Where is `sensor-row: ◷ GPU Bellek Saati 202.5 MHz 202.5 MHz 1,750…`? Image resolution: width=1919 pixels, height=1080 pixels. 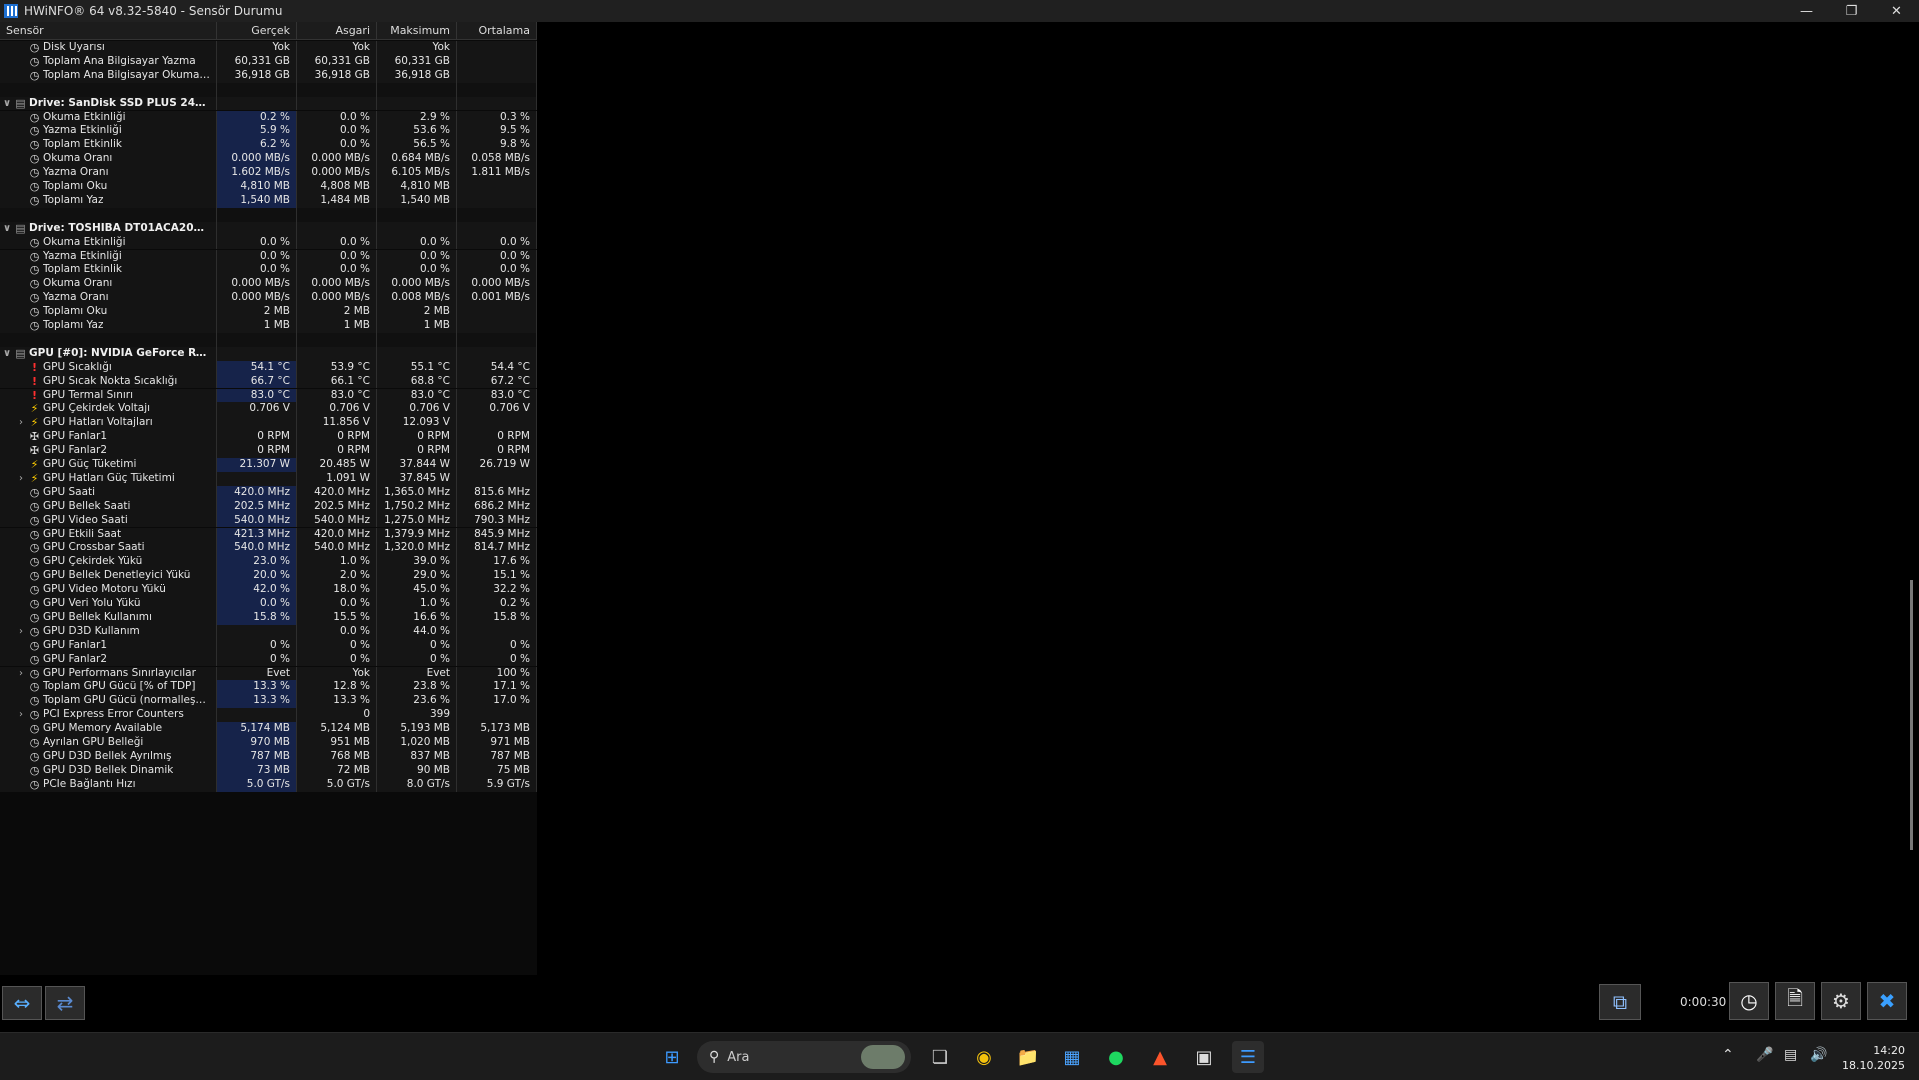 sensor-row: ◷ GPU Bellek Saati 202.5 MHz 202.5 MHz 1,750… is located at coordinates (268, 506).